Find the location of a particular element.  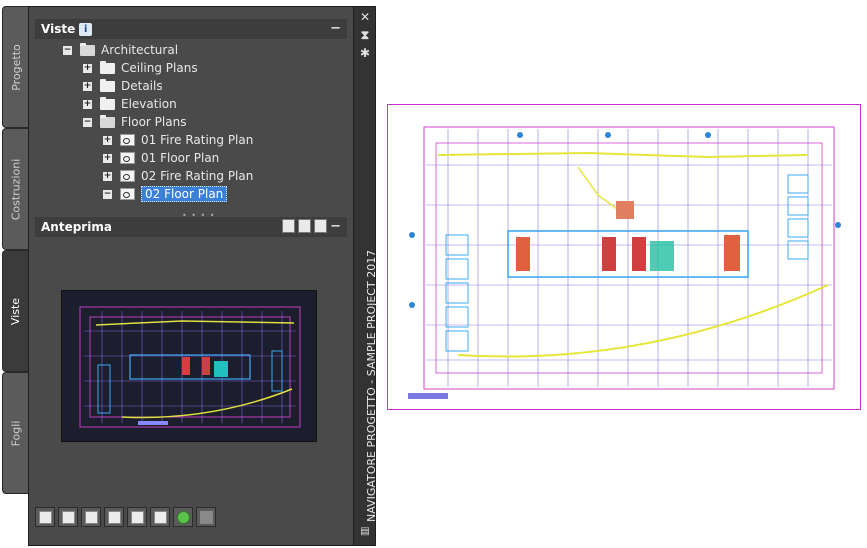

new-view-icon is located at coordinates (45, 517).